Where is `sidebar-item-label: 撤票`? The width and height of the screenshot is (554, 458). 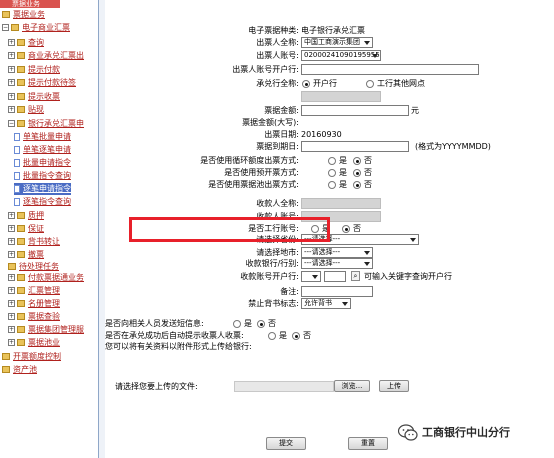 sidebar-item-label: 撤票 is located at coordinates (36, 254).